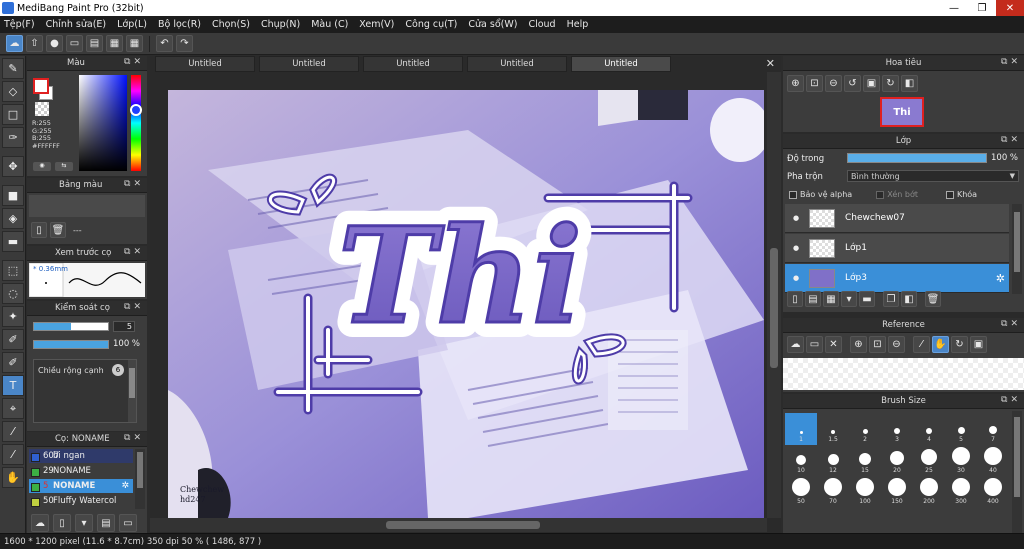  I want to click on gear-icon: ✲, so click(1000, 278).